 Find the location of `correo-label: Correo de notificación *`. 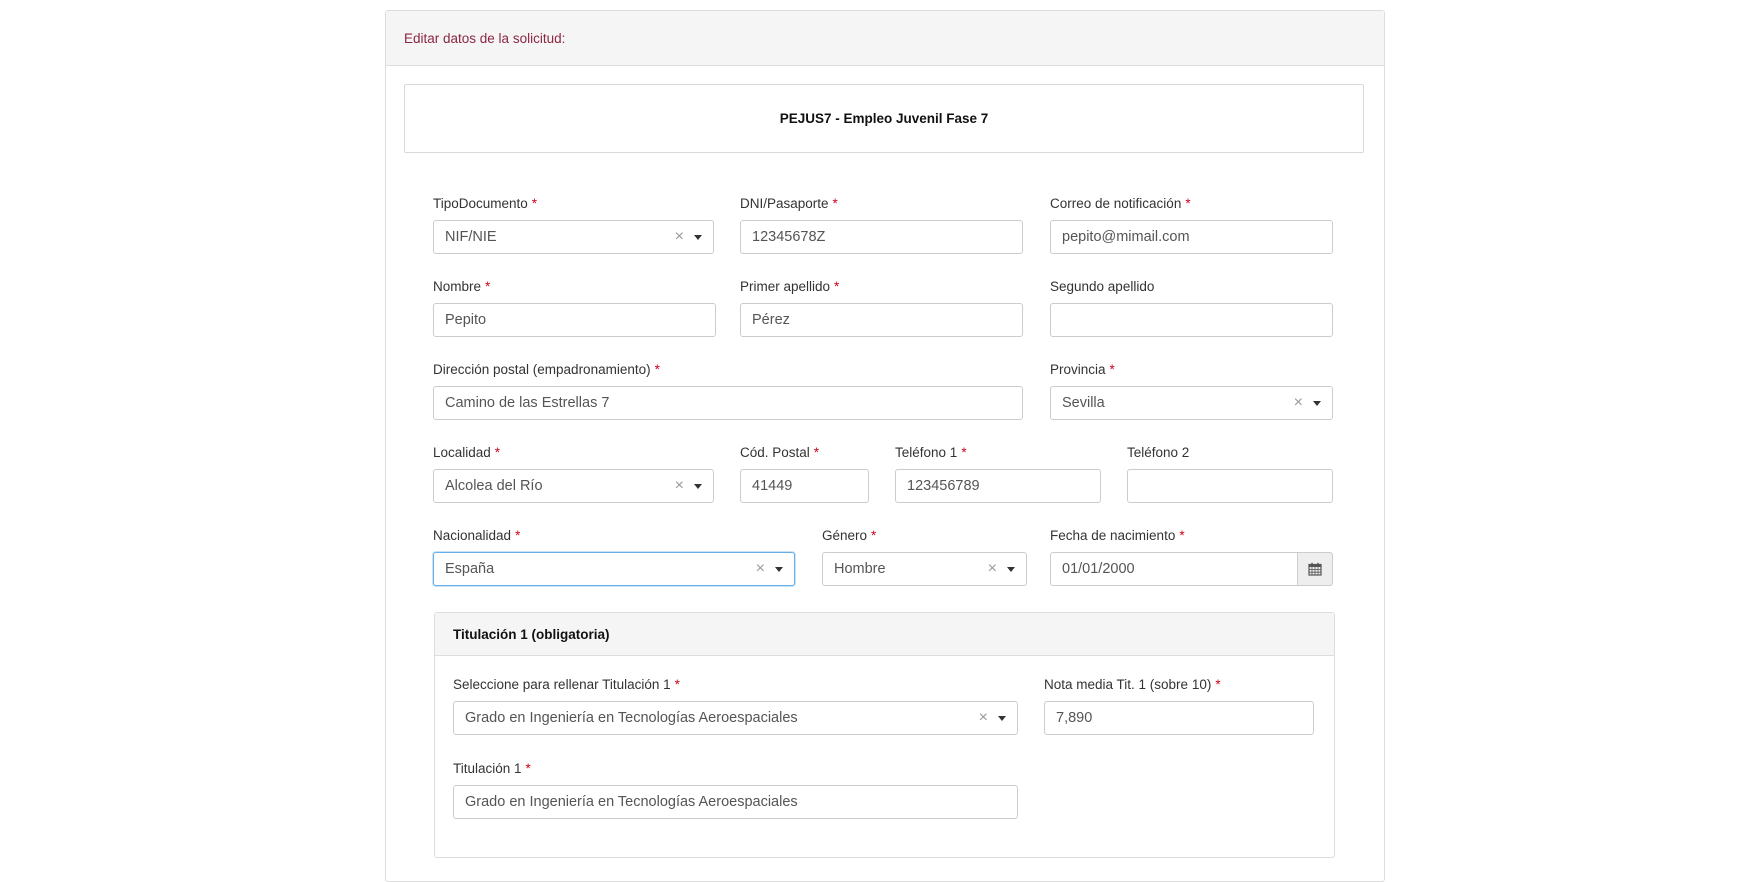

correo-label: Correo de notificación * is located at coordinates (1120, 203).